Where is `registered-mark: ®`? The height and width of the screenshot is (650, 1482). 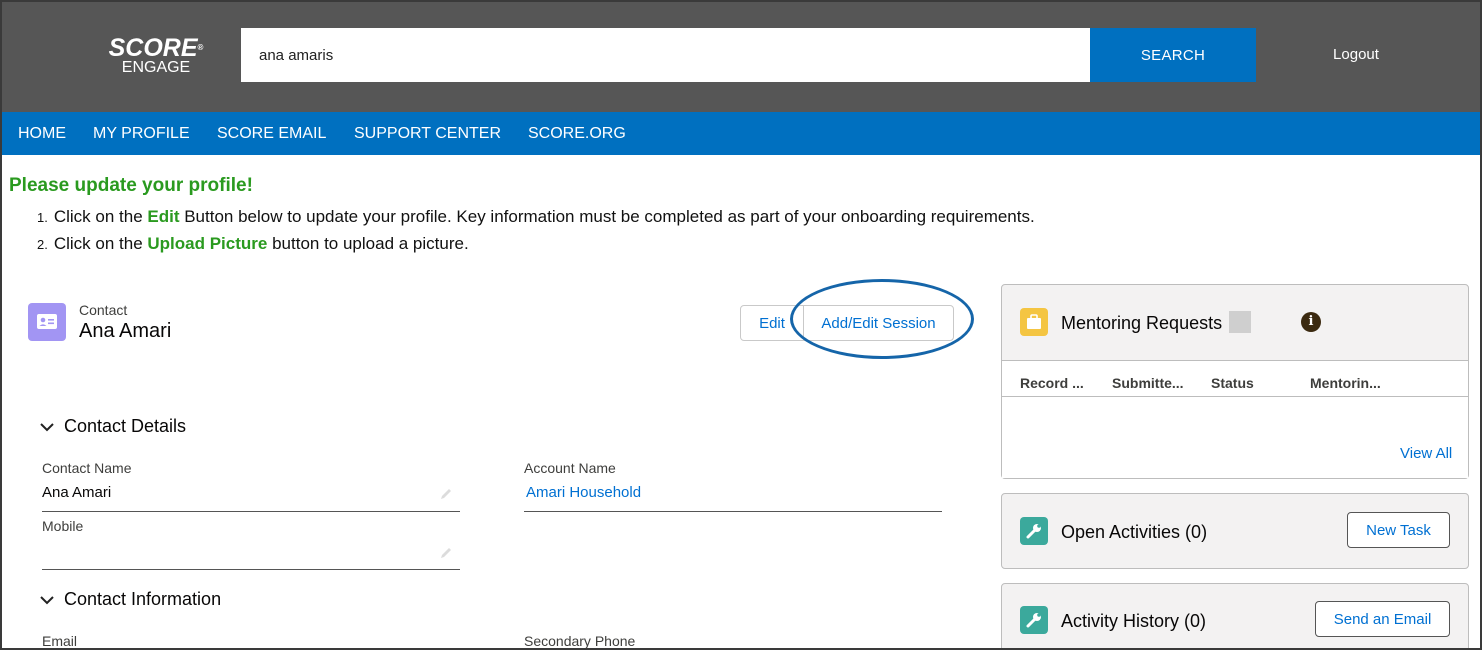 registered-mark: ® is located at coordinates (200, 47).